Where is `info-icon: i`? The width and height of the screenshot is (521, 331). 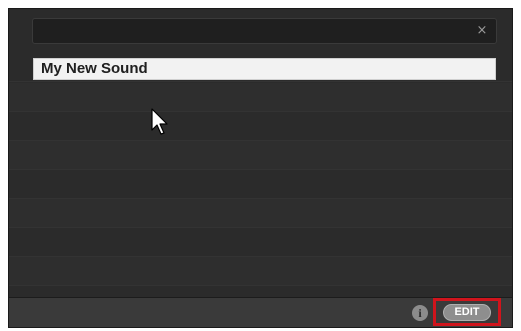 info-icon: i is located at coordinates (420, 313).